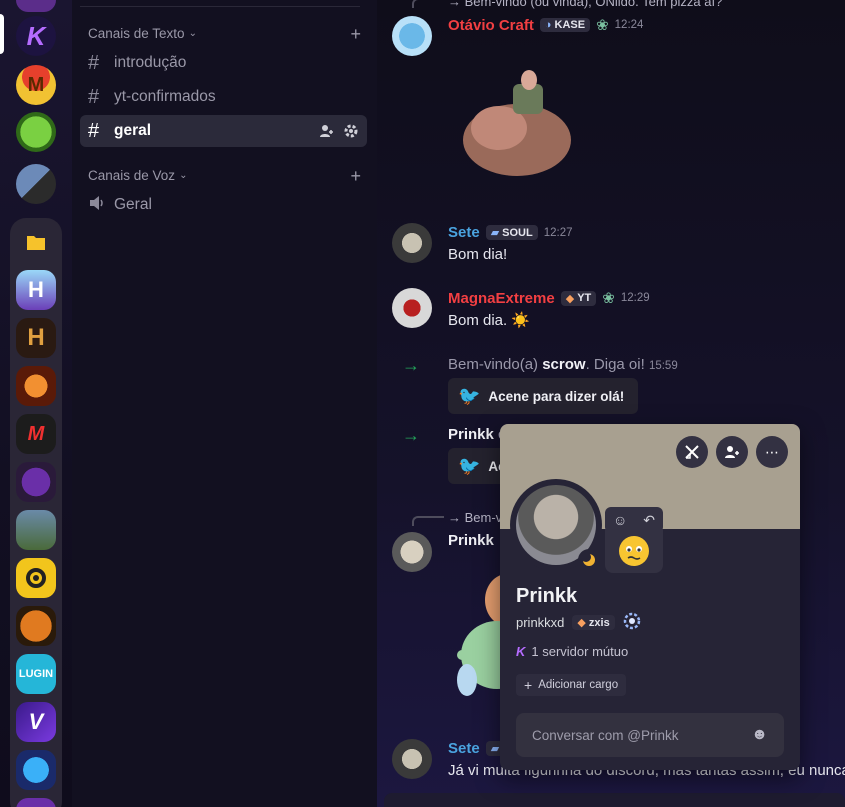 The width and height of the screenshot is (845, 807). What do you see at coordinates (223, 63) in the screenshot?
I see `channel-introducao: # introdução` at bounding box center [223, 63].